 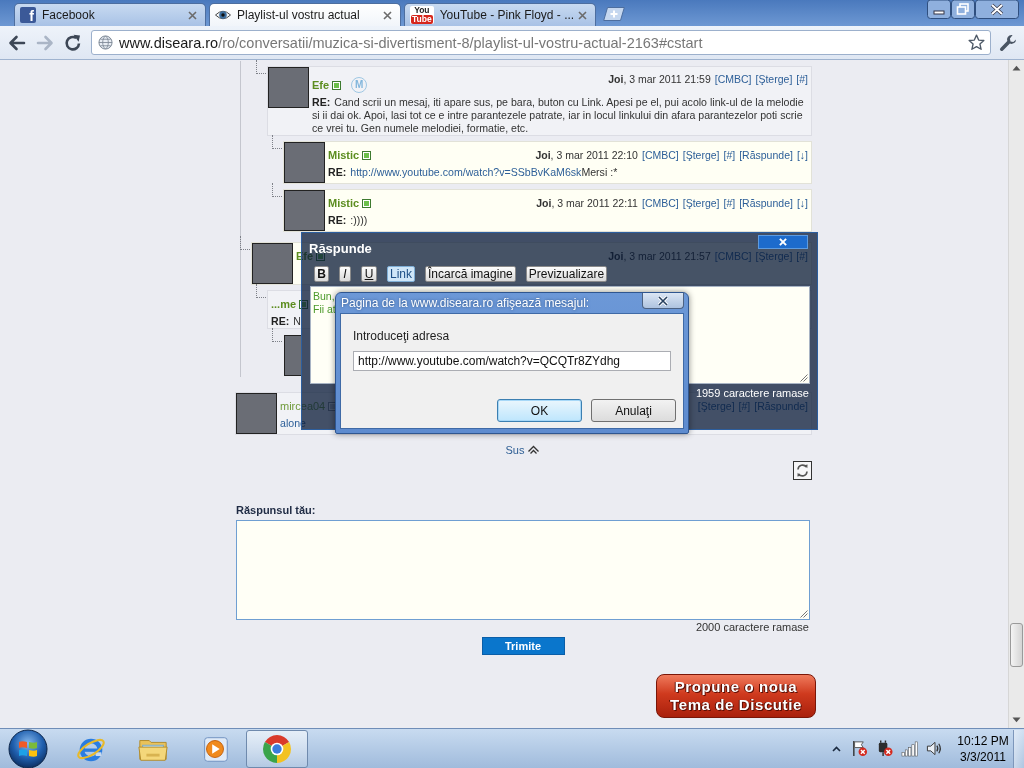 I want to click on restore-icon, so click(x=963, y=9).